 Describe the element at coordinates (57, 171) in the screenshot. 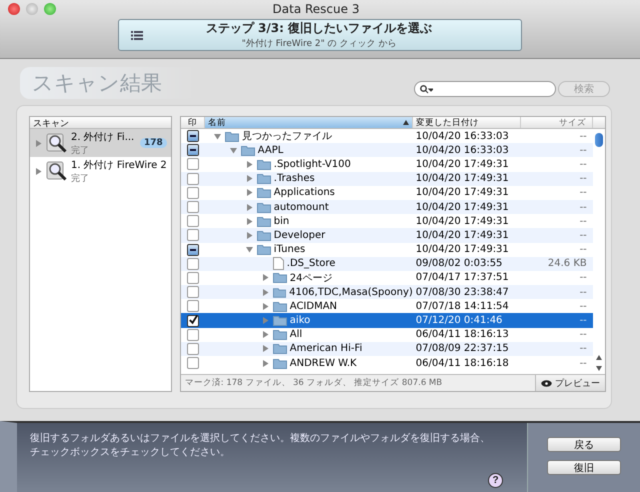

I see `magnifier-drive-icon` at that location.